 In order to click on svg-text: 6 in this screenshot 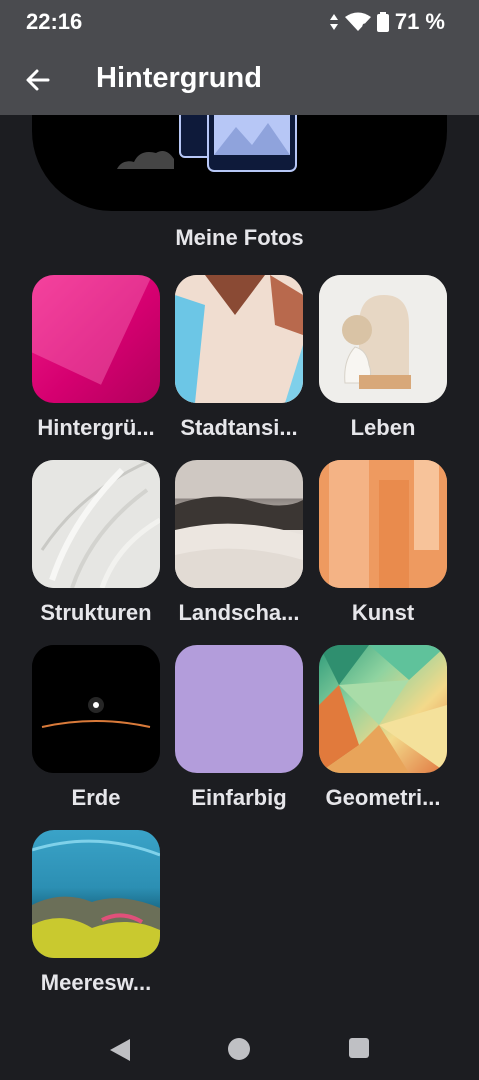, I will do `click(364, 27)`.